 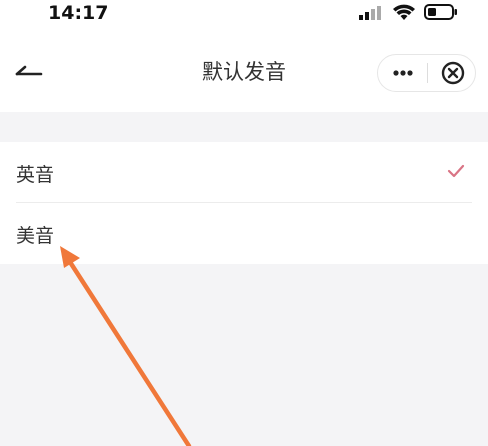 What do you see at coordinates (35, 175) in the screenshot?
I see `option-label: 英音` at bounding box center [35, 175].